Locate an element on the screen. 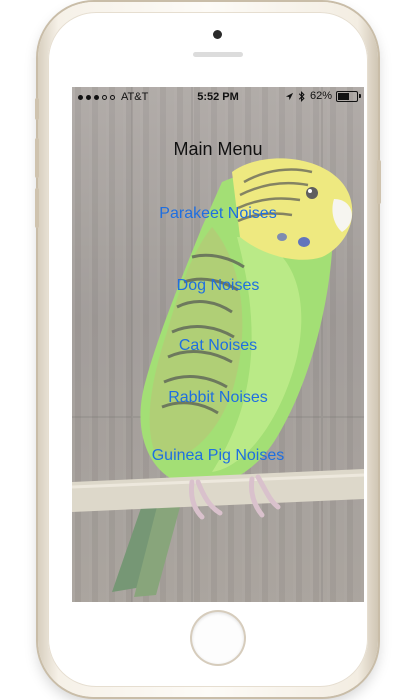  front-camera-icon is located at coordinates (217, 34).